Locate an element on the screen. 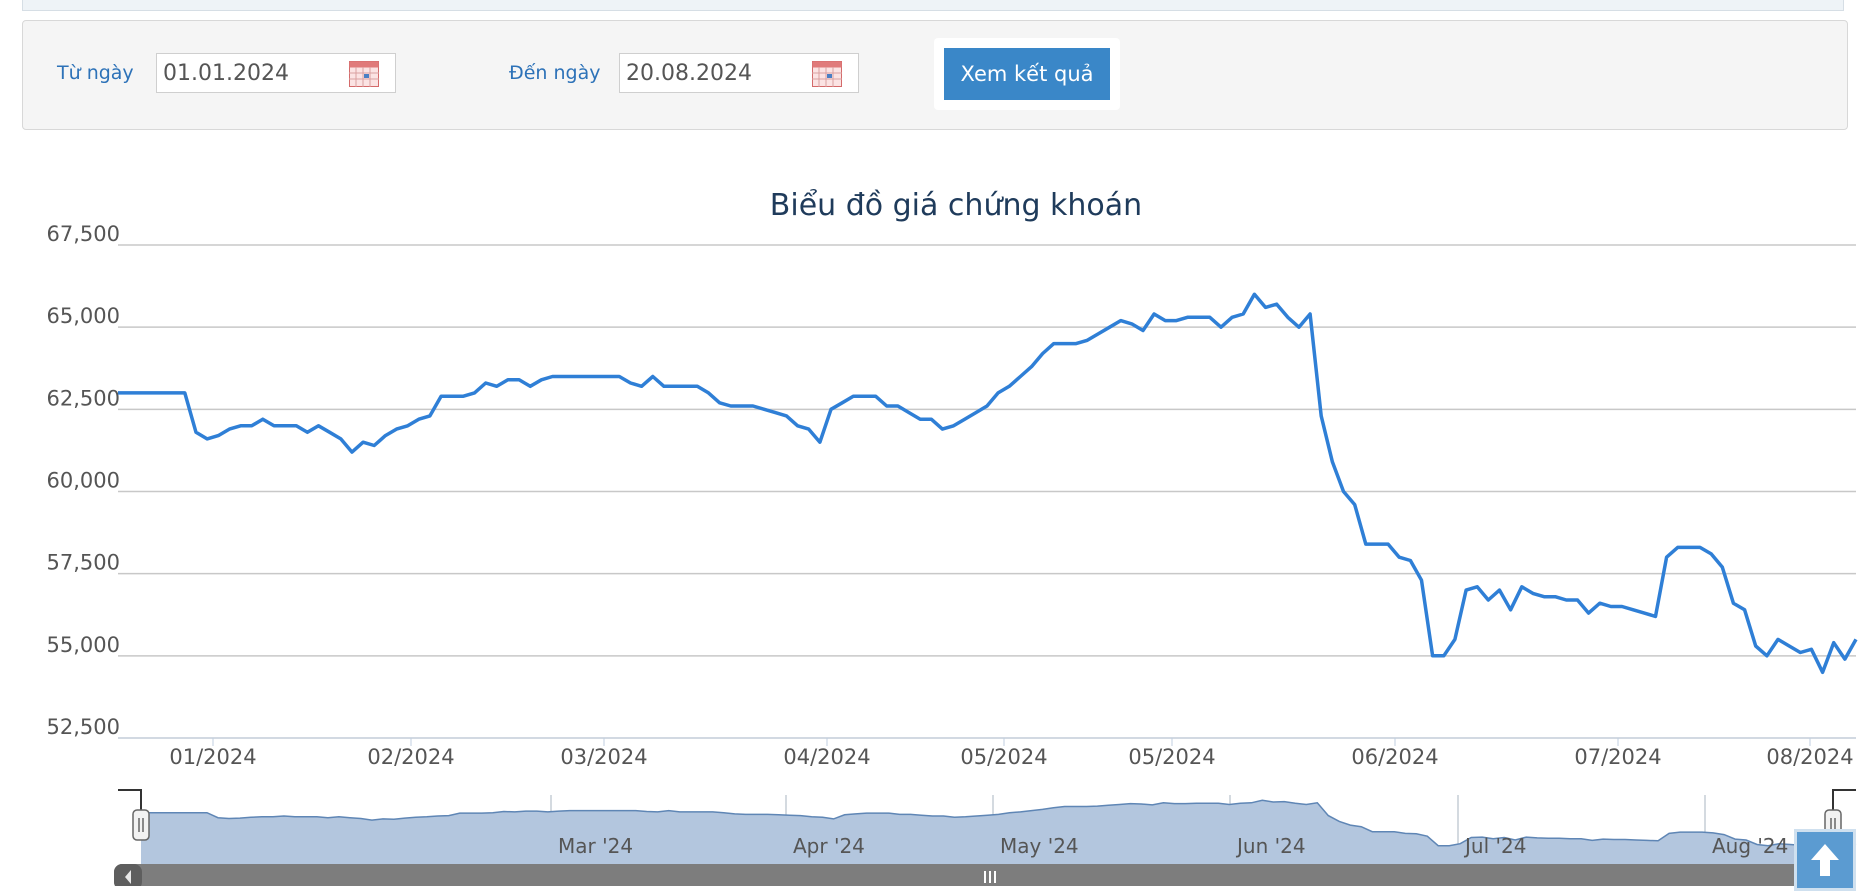 This screenshot has height=891, width=1864. y-tick-label: 60,000 is located at coordinates (83, 481).